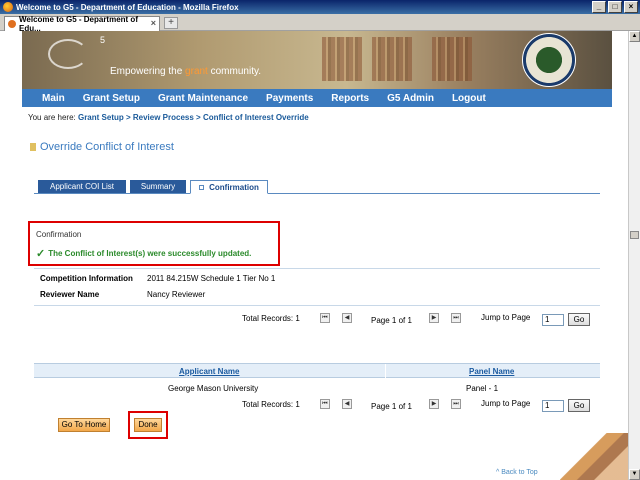 This screenshot has width=640, height=480. I want to click on tab-confirmation: Confirmation, so click(229, 187).